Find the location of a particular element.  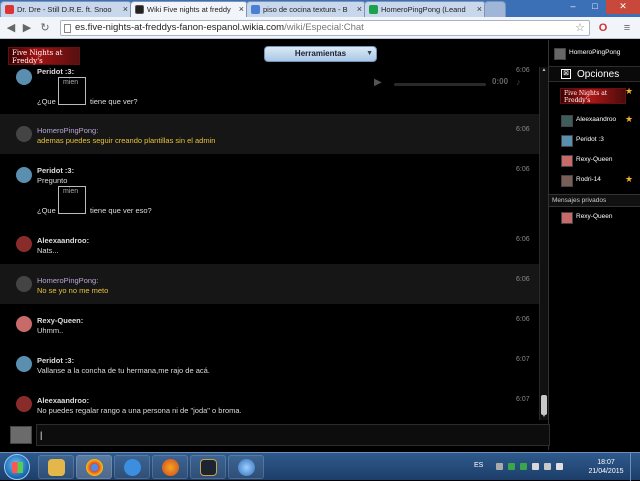

reload-icon: ↻ is located at coordinates (45, 28).